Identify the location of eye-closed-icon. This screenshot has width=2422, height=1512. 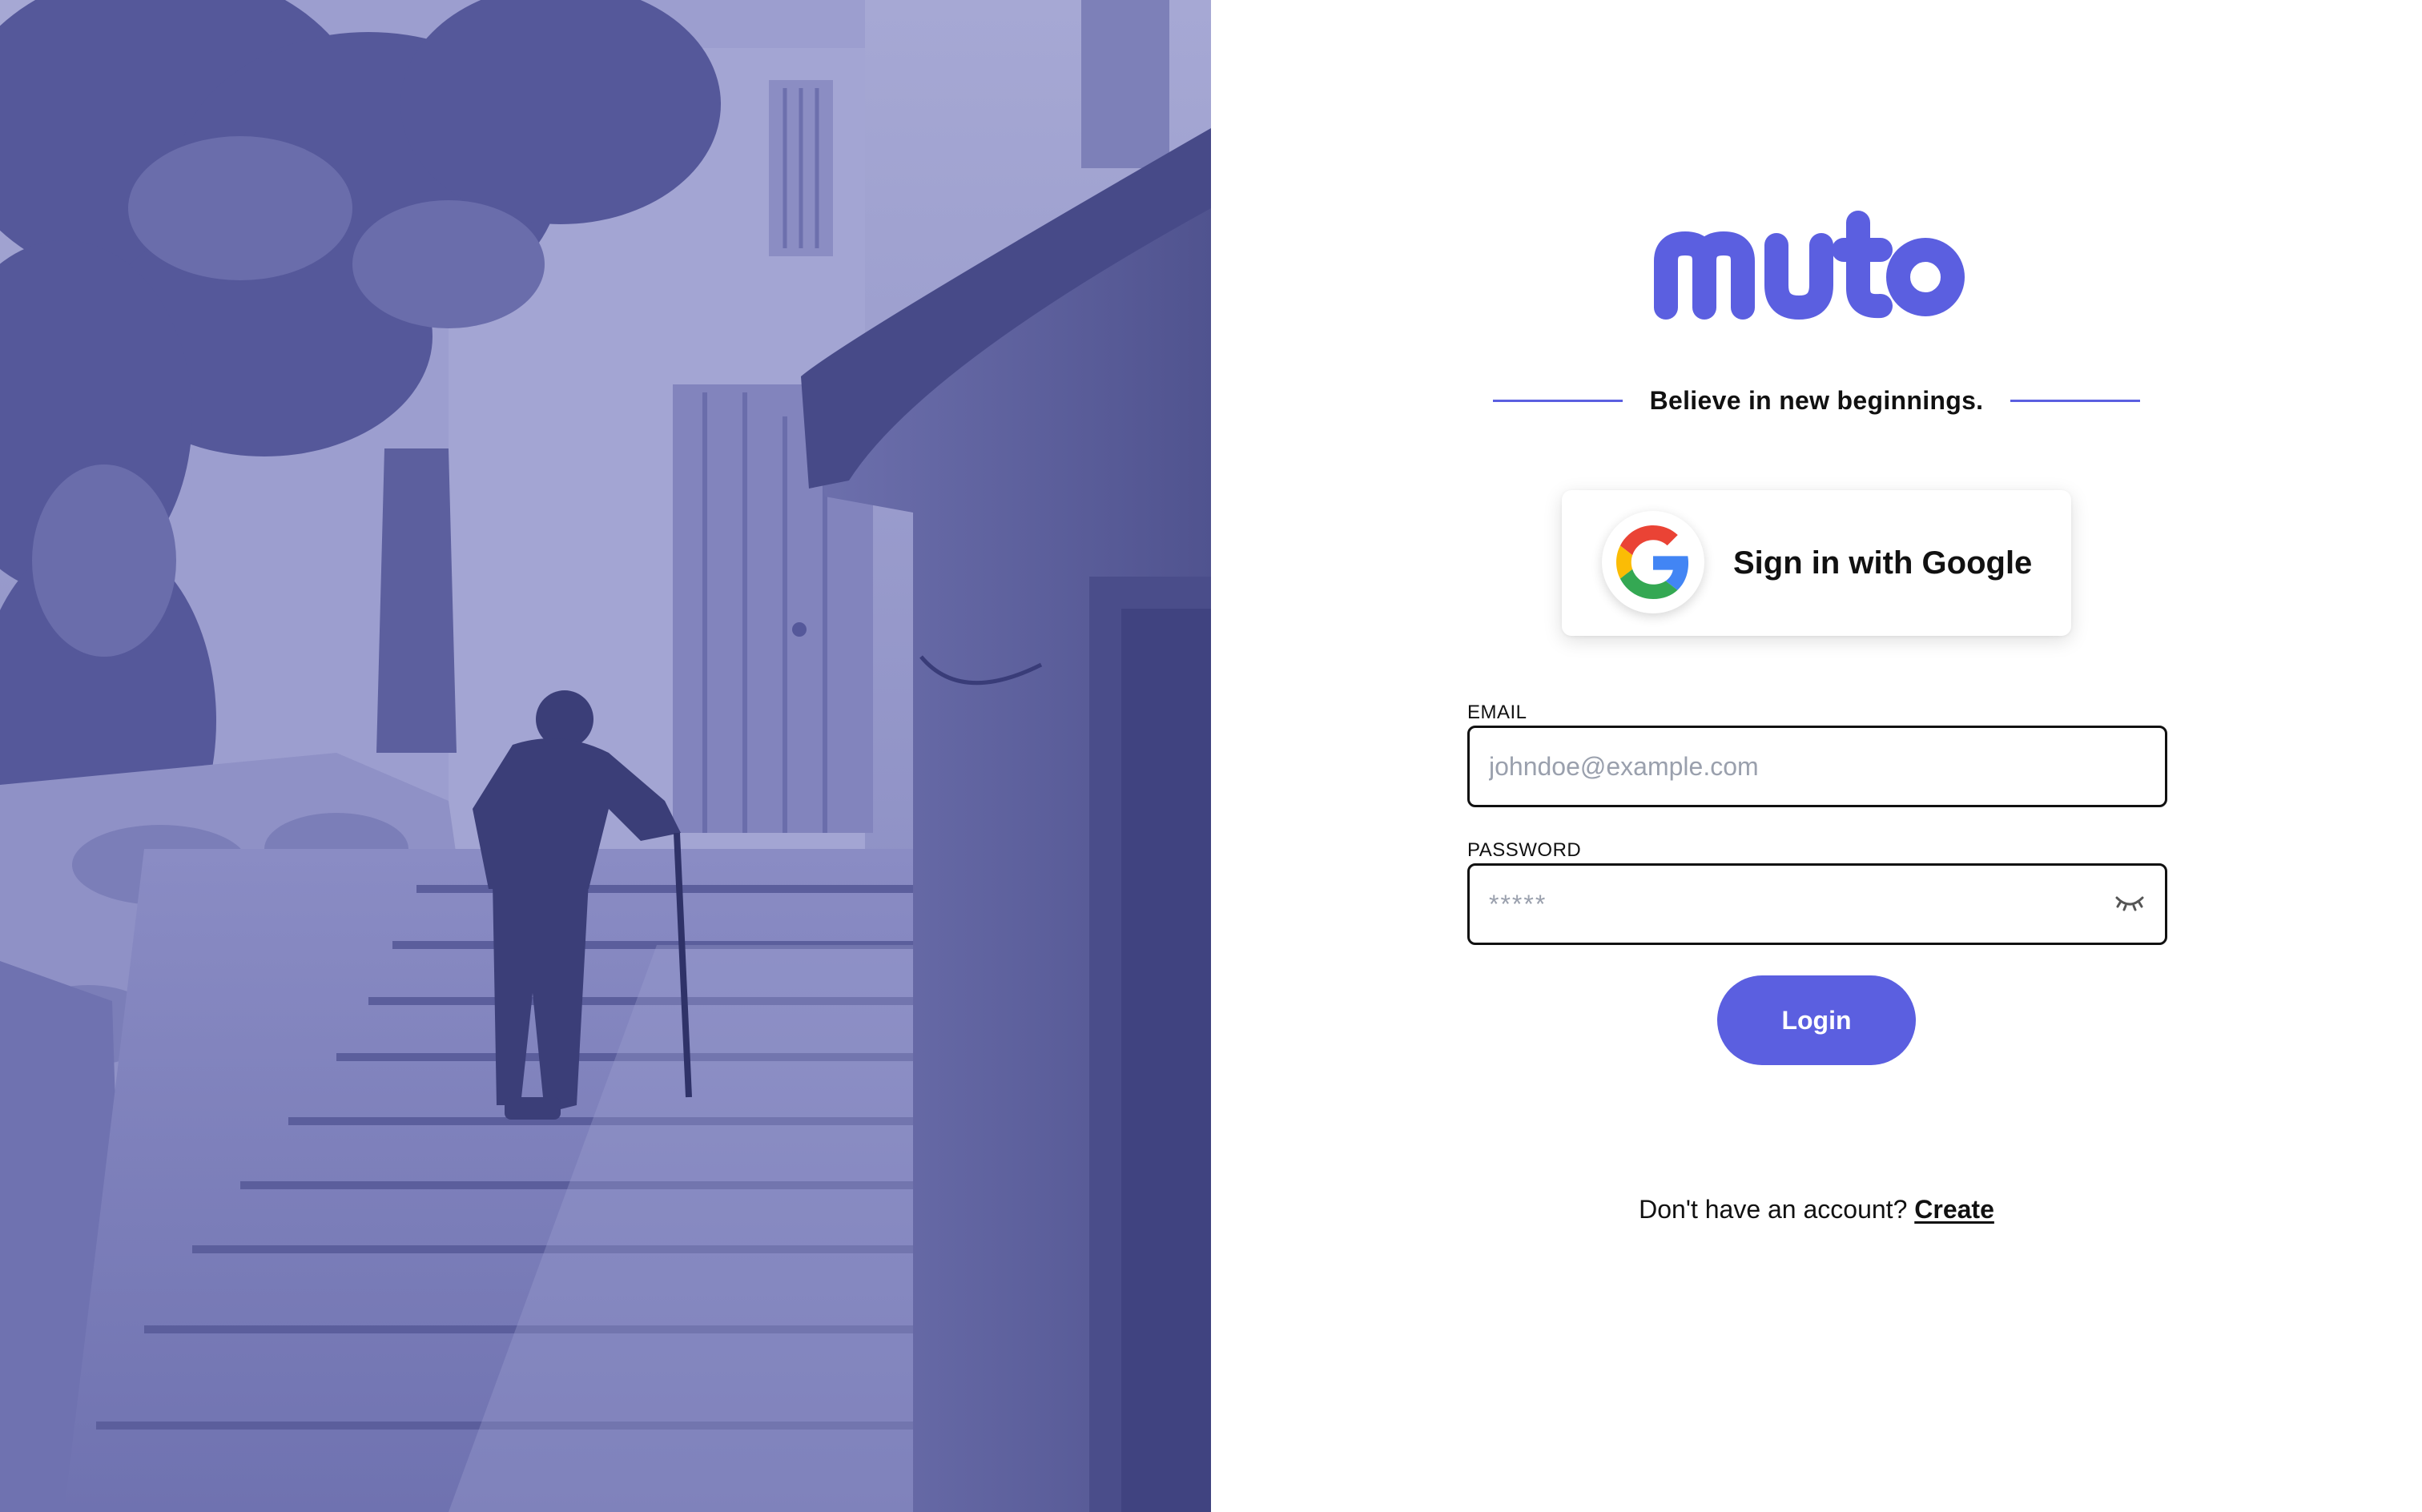
(2129, 904).